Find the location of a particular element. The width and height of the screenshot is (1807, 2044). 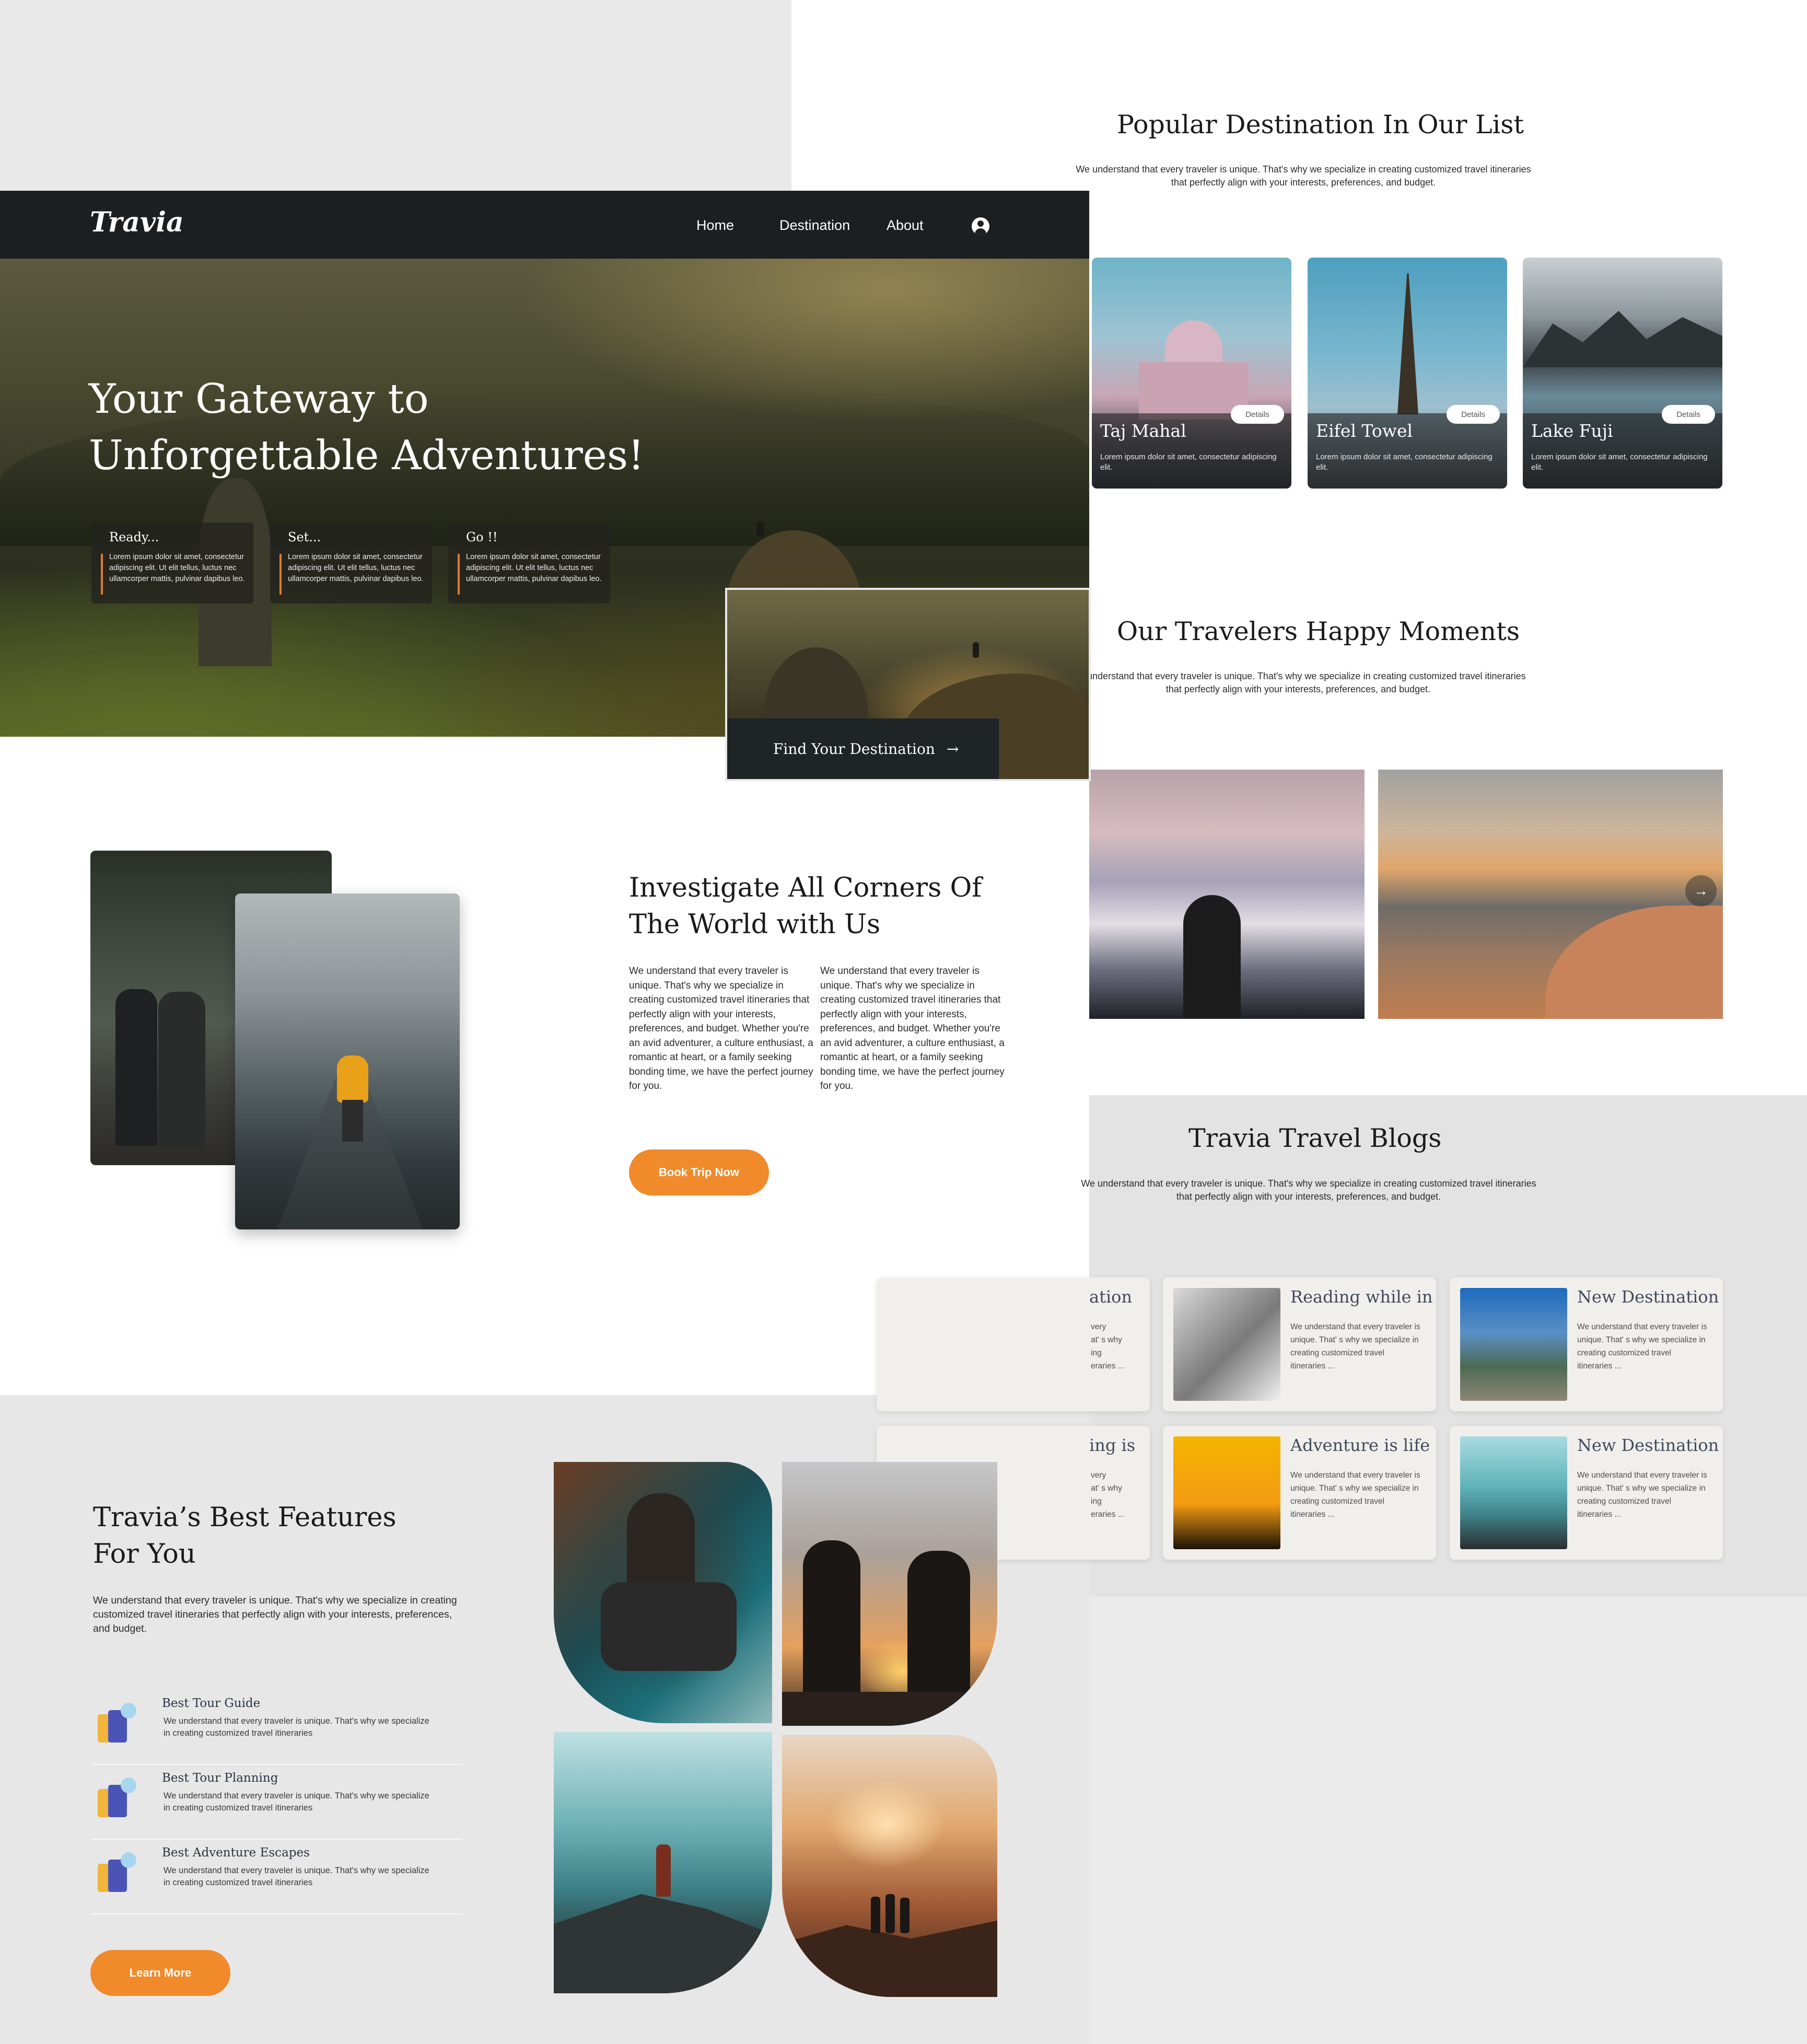

walker-yellow-jacket is located at coordinates (352, 1078).